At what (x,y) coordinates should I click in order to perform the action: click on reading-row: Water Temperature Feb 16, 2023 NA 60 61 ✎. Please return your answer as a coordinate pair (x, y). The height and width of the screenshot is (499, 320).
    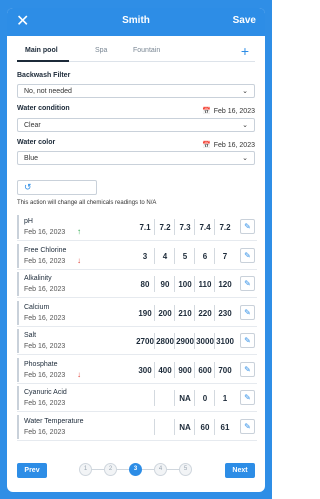
    Looking at the image, I should click on (137, 427).